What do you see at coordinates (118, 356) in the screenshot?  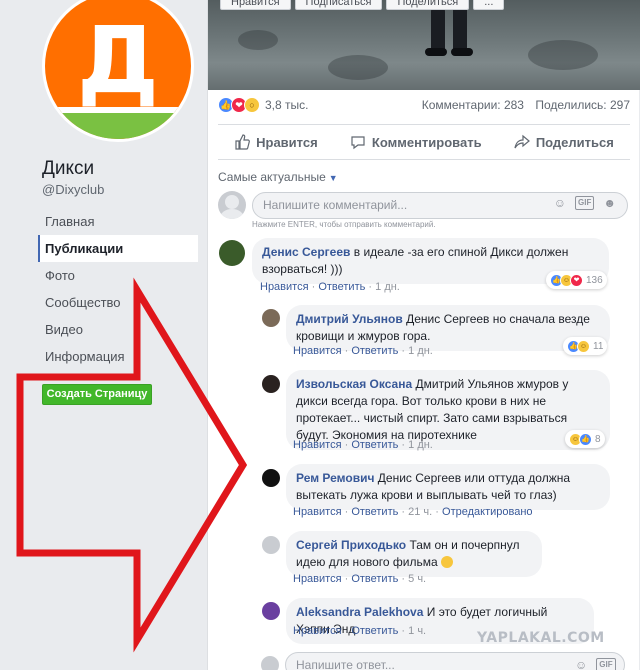 I see `nav-item-about: Информация` at bounding box center [118, 356].